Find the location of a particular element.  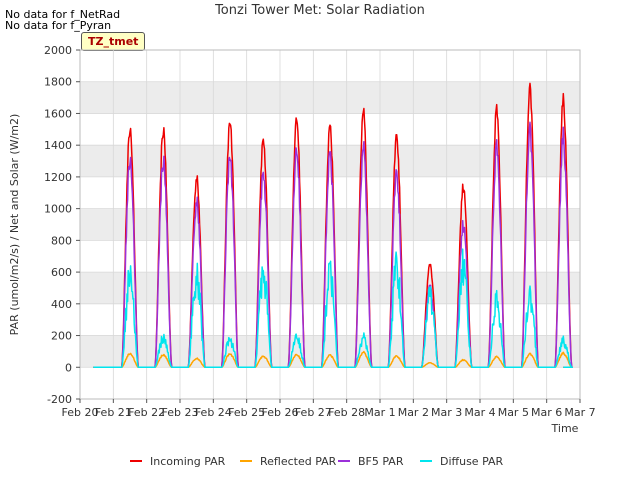

x-tick-label: Feb 21 is located at coordinates (113, 412).